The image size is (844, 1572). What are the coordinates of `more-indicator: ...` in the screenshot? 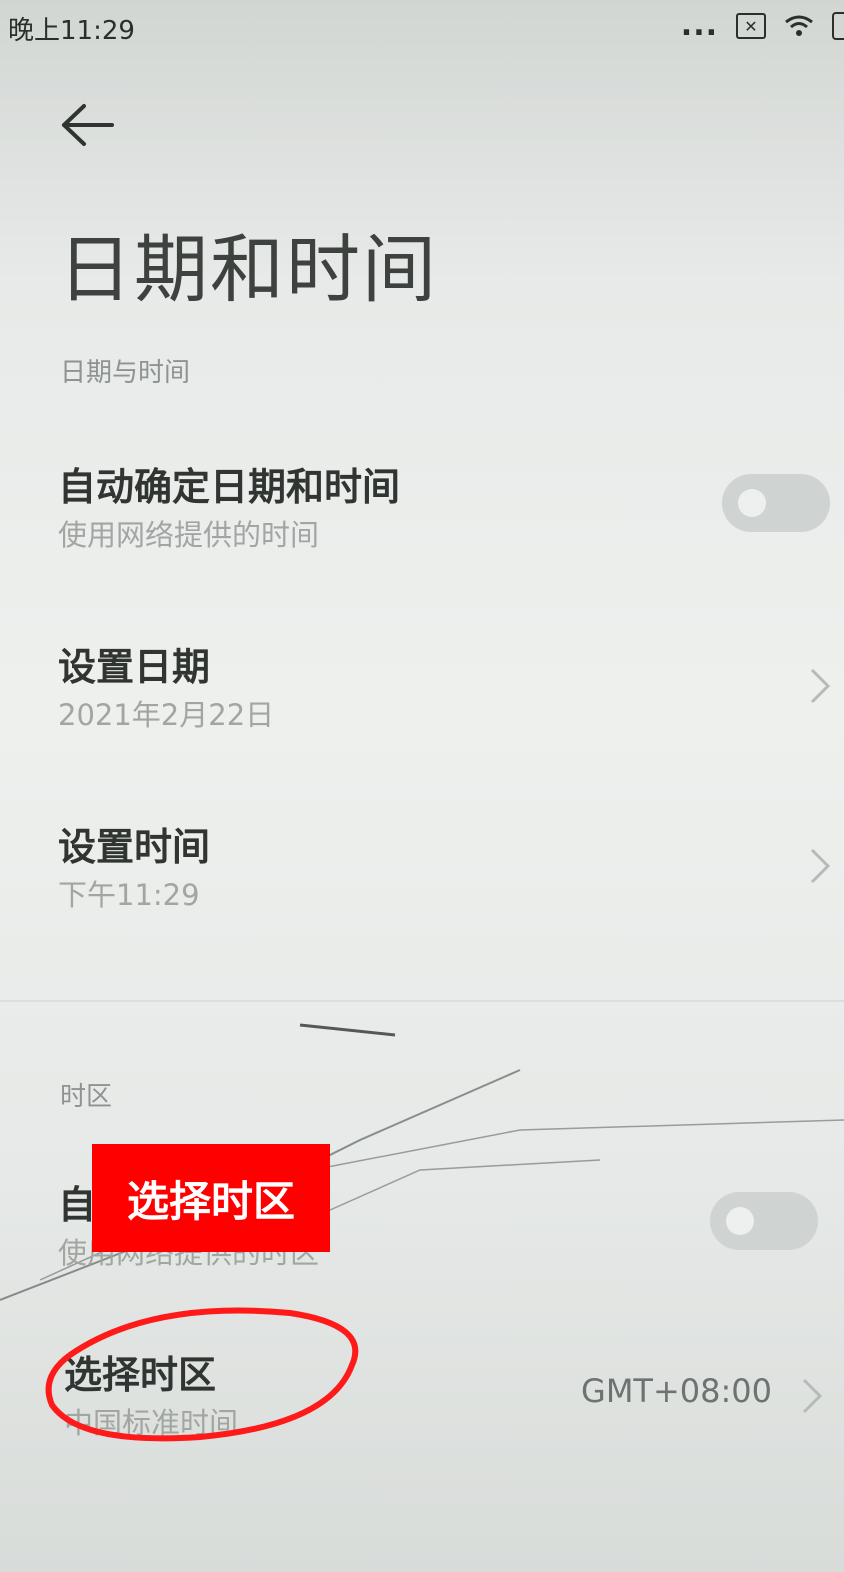 It's located at (699, 25).